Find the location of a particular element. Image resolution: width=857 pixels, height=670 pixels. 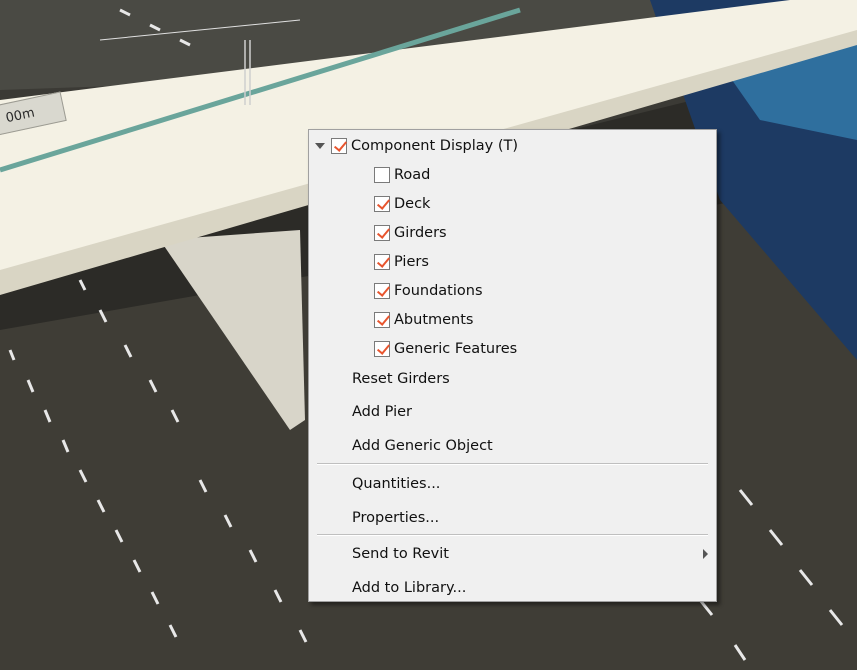

menu-item-label: Send to Revit is located at coordinates (400, 554).